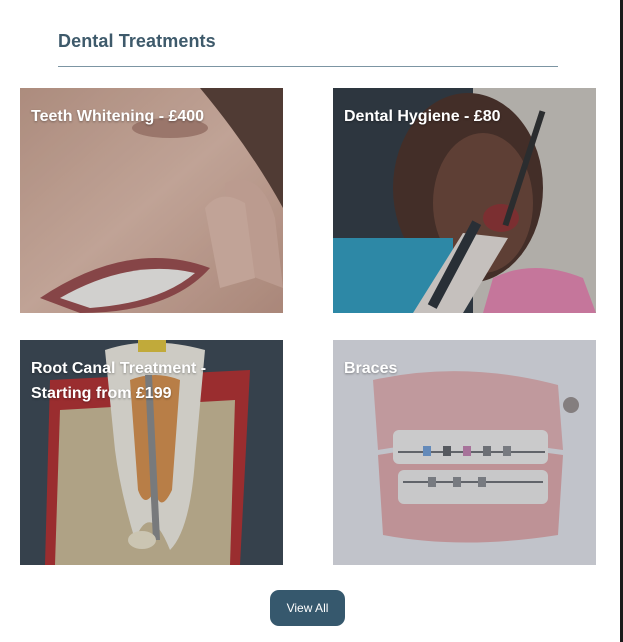 The height and width of the screenshot is (642, 623). What do you see at coordinates (151, 200) in the screenshot?
I see `treatment-card-teeth-whitening: Teeth Whitening - £400` at bounding box center [151, 200].